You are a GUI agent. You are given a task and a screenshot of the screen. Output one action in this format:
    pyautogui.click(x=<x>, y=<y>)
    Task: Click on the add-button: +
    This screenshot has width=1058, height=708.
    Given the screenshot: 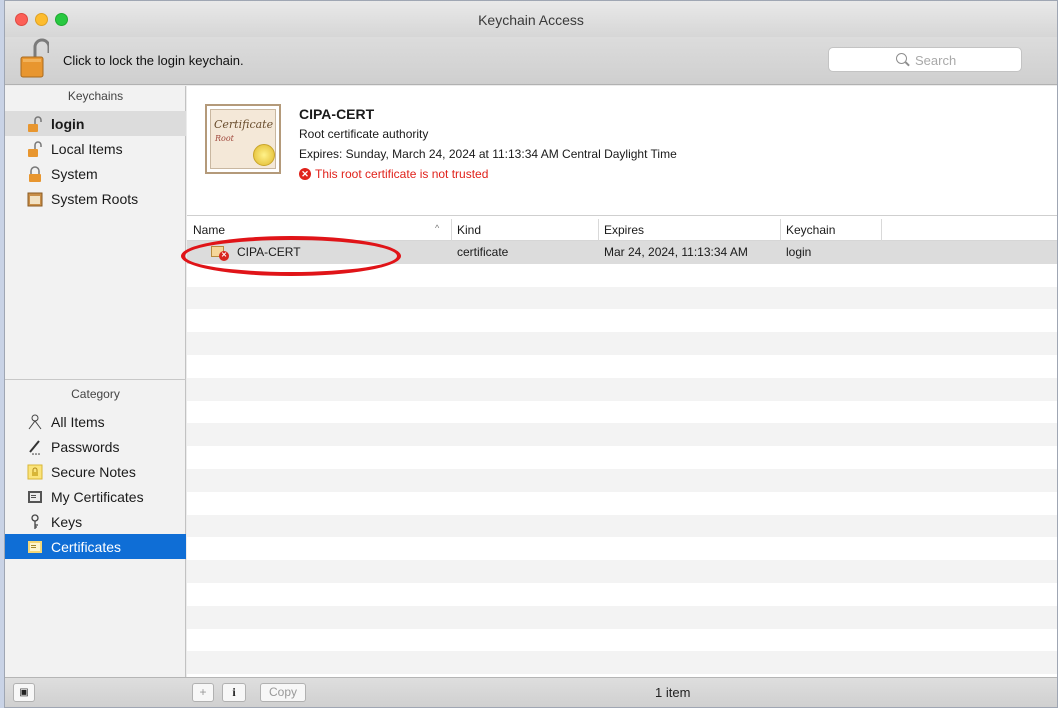 What is the action you would take?
    pyautogui.click(x=203, y=692)
    